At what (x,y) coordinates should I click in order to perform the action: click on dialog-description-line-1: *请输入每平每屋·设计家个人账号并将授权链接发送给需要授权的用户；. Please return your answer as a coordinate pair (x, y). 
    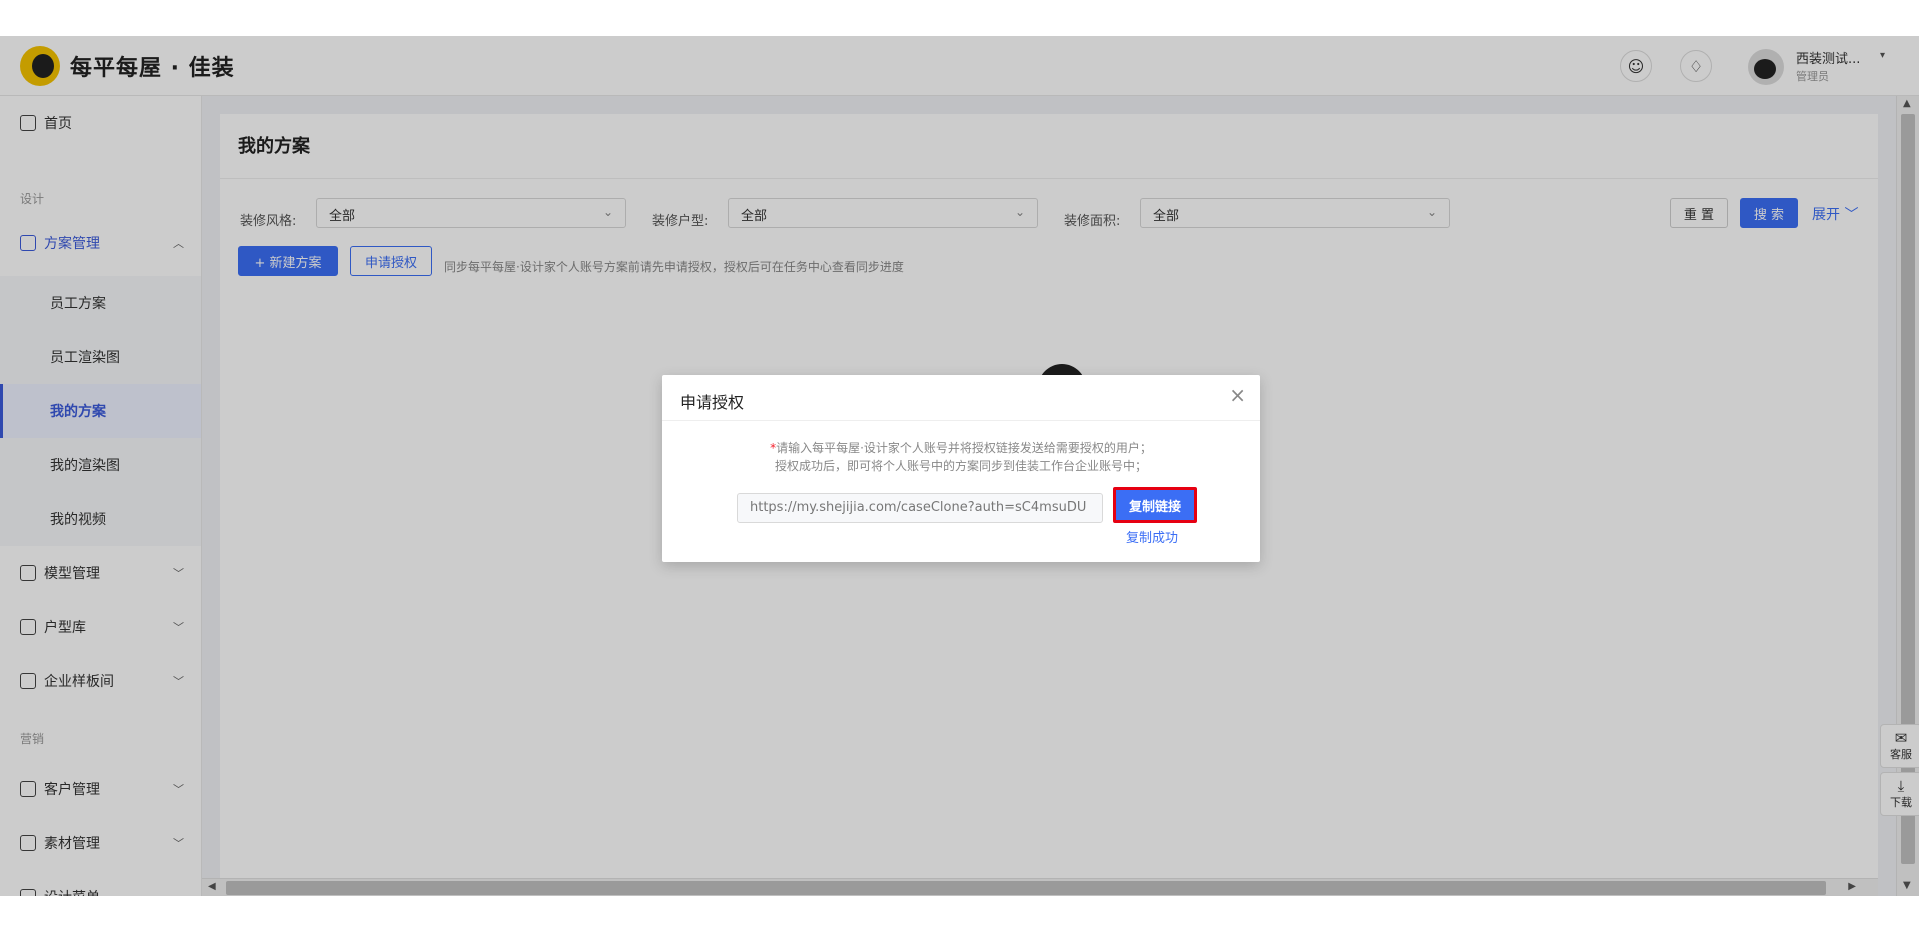
    Looking at the image, I should click on (961, 447).